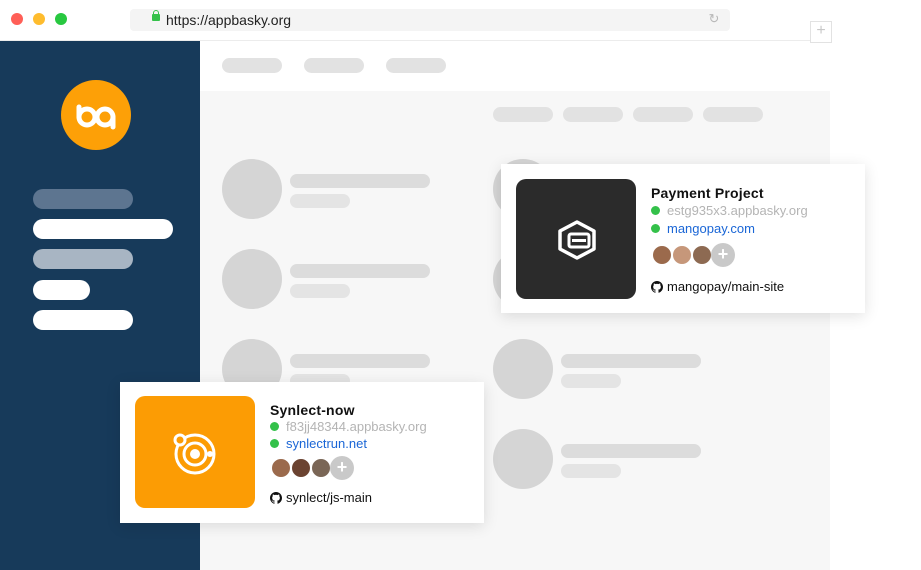 The width and height of the screenshot is (921, 570). I want to click on maximize-window-button, so click(61, 19).